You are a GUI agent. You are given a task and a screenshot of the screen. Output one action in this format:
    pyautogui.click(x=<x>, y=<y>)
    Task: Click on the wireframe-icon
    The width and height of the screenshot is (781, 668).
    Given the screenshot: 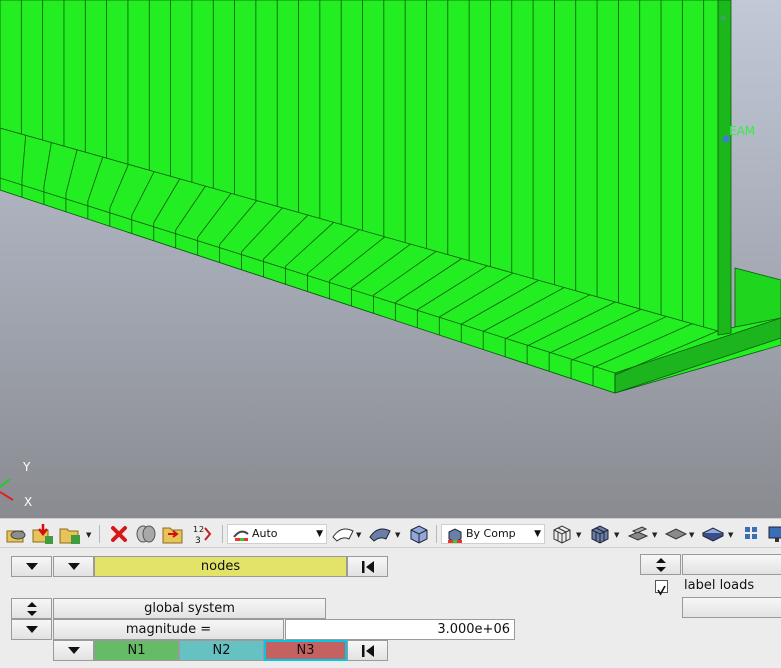 What is the action you would take?
    pyautogui.click(x=562, y=534)
    